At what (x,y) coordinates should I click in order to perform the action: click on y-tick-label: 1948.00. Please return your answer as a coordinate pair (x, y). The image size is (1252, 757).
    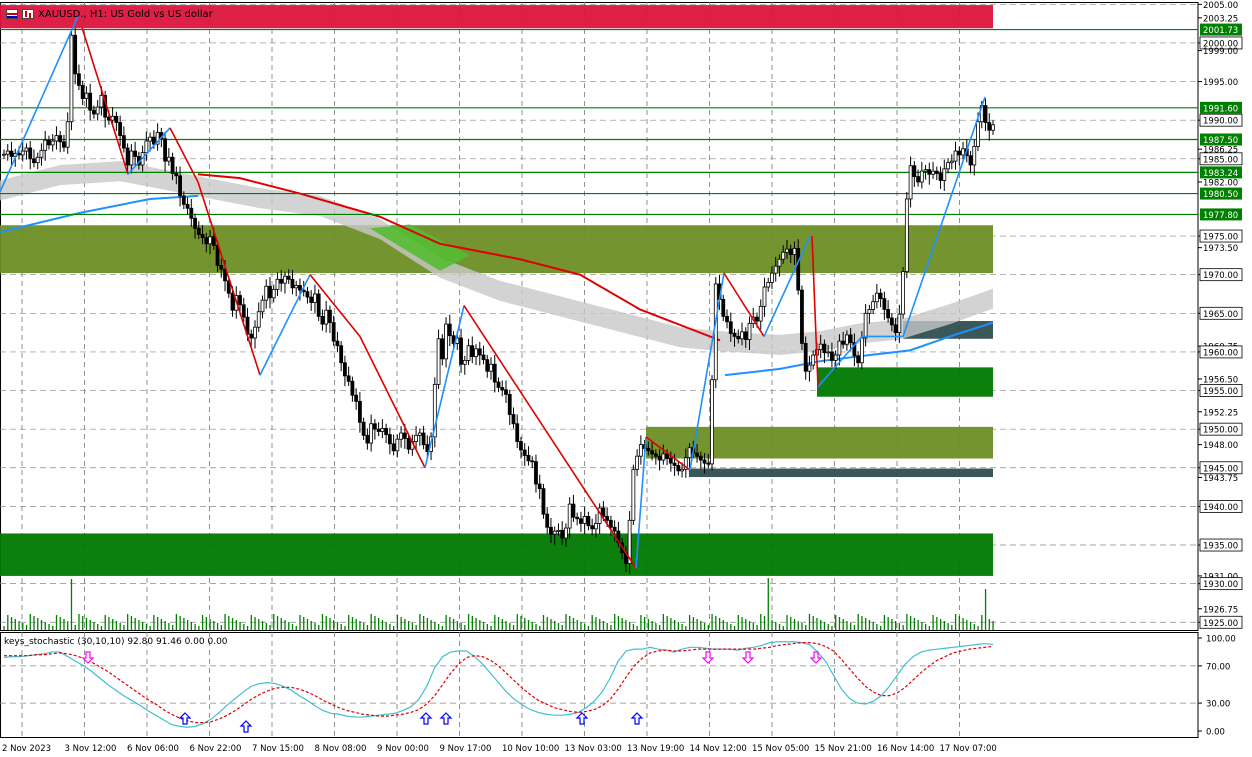
    Looking at the image, I should click on (1220, 446).